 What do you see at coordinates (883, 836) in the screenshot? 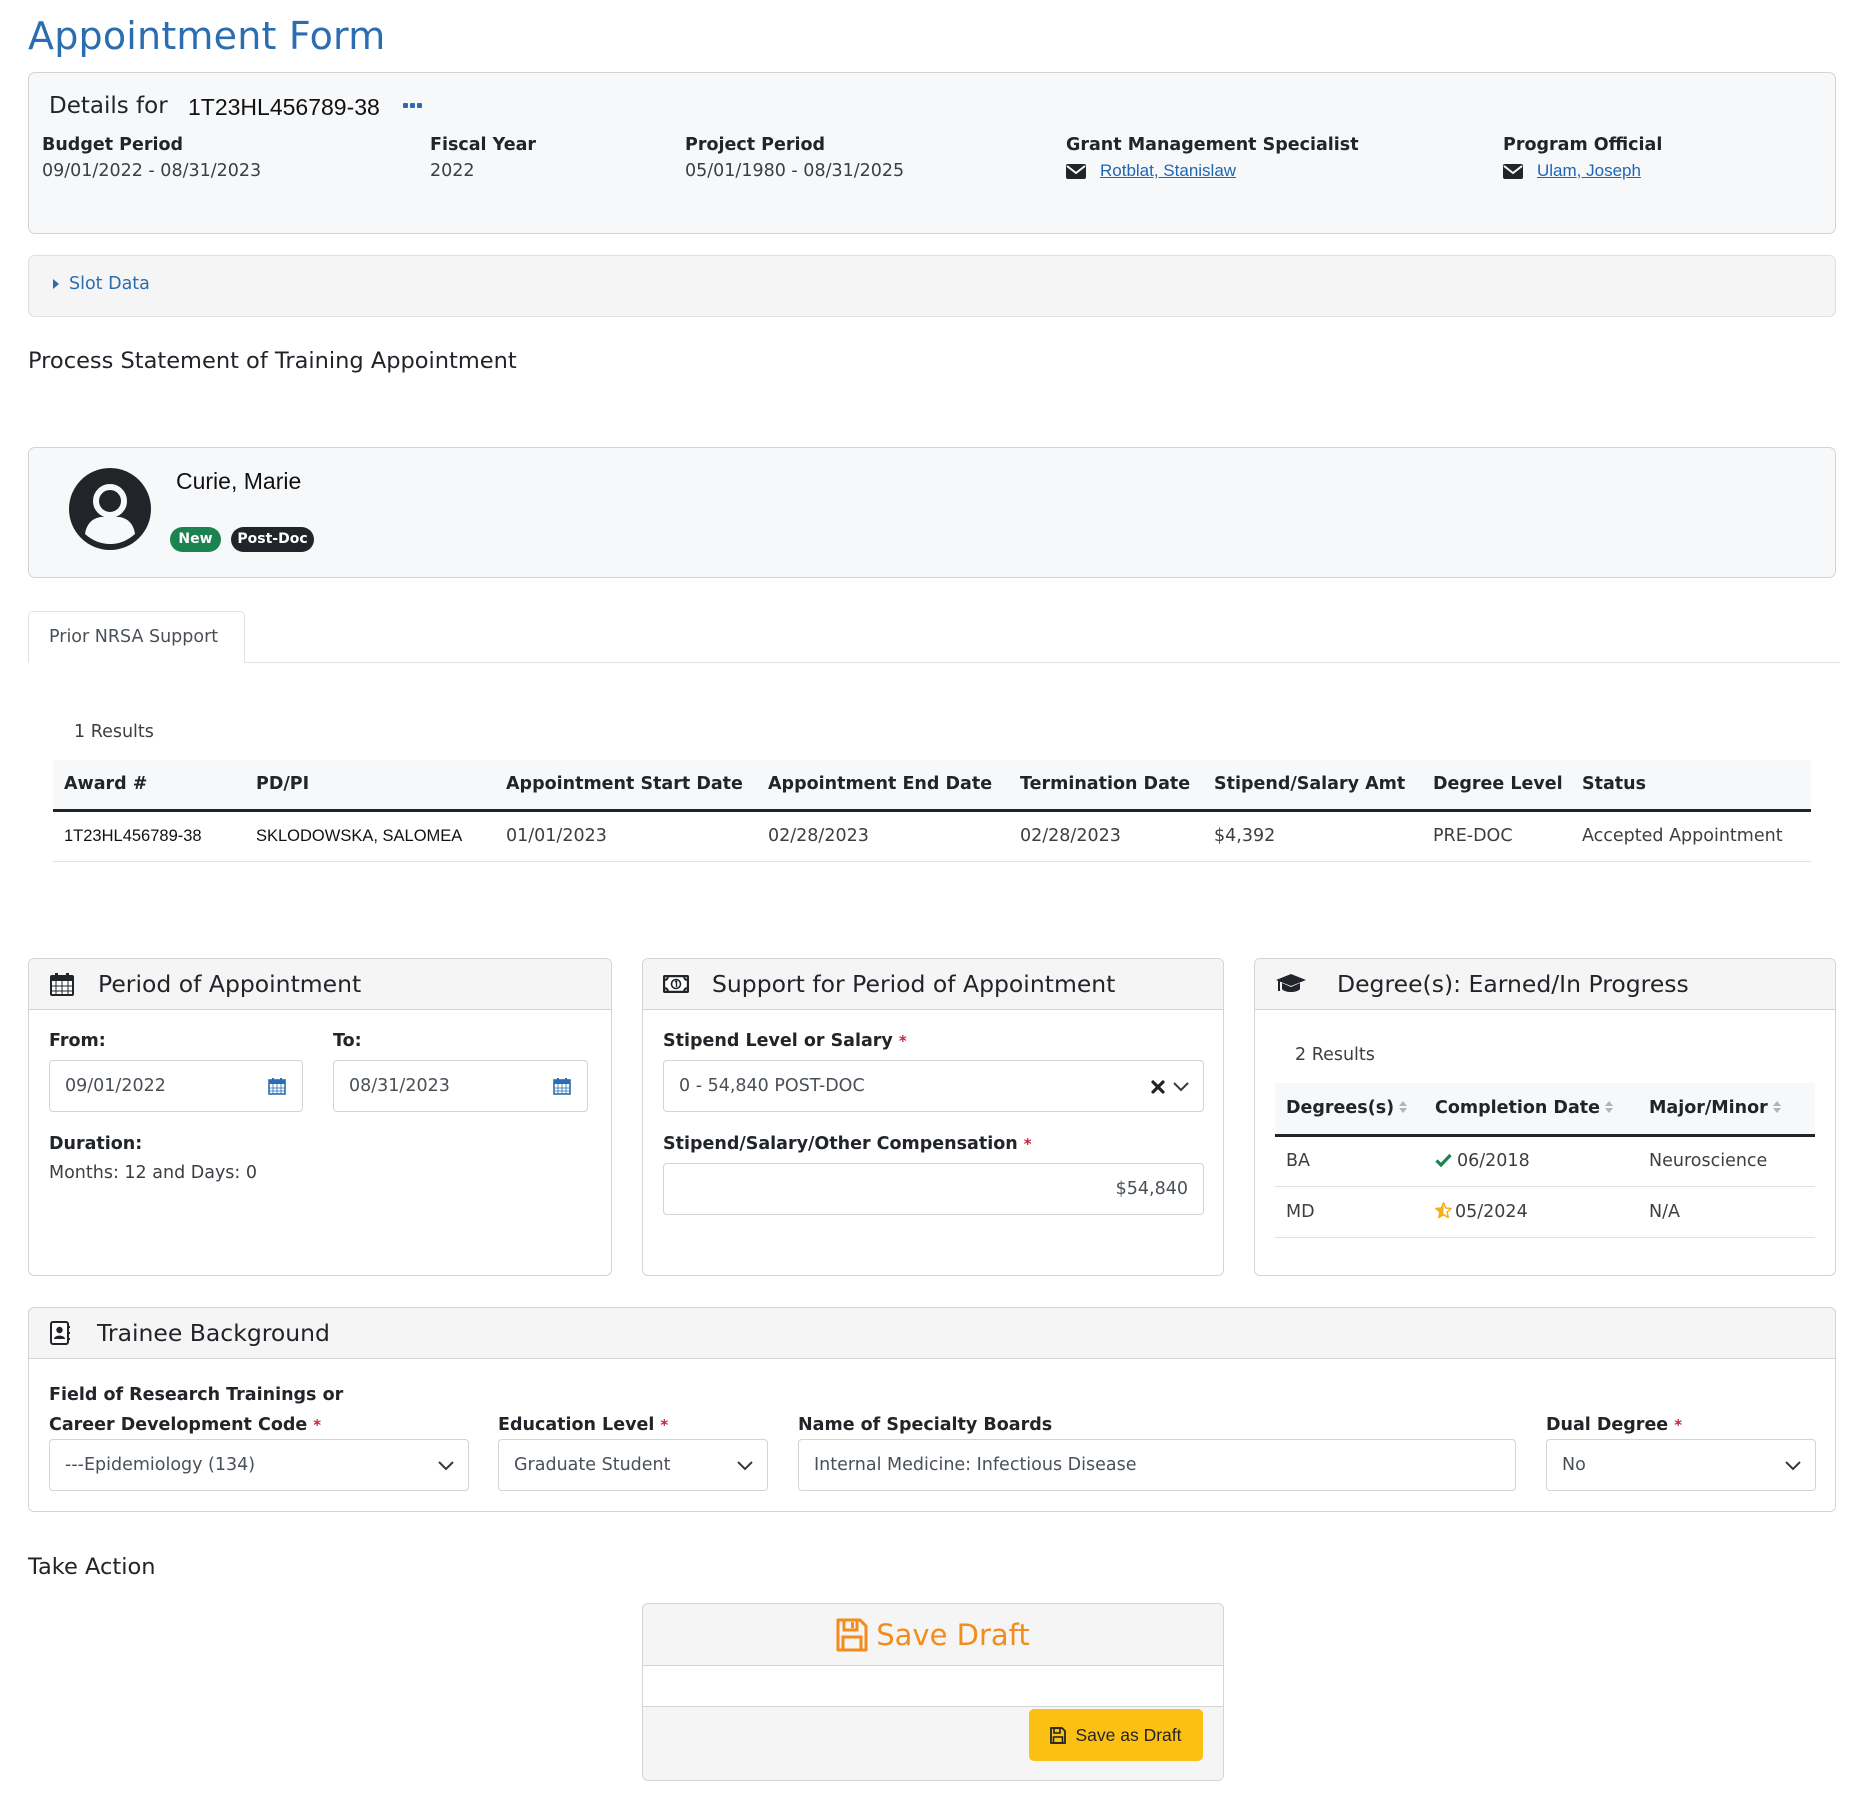
I see `cell-end-date: 02/28/2023` at bounding box center [883, 836].